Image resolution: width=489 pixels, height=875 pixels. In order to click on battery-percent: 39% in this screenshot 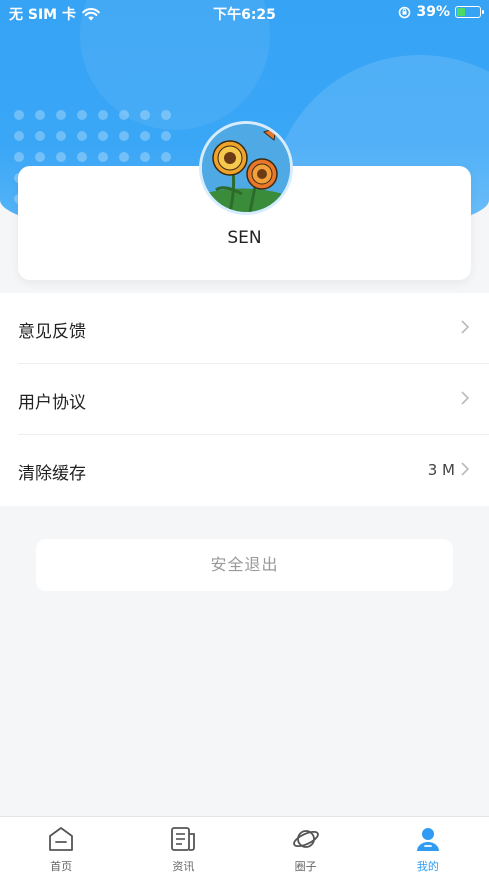, I will do `click(433, 12)`.